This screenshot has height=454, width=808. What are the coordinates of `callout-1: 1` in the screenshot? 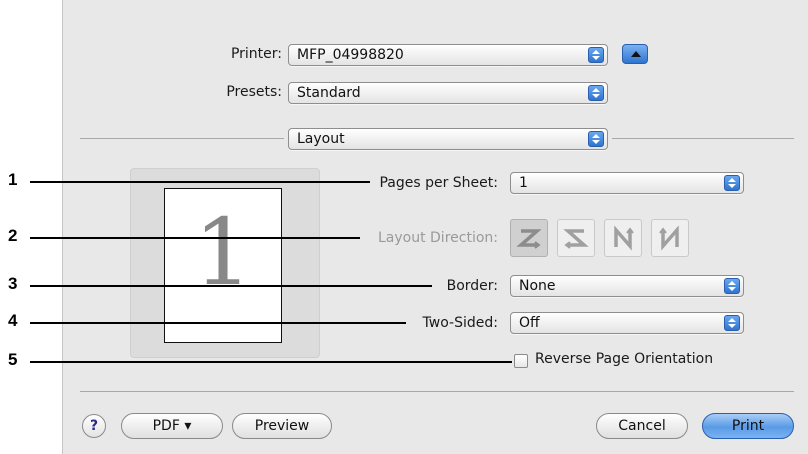 It's located at (13, 179).